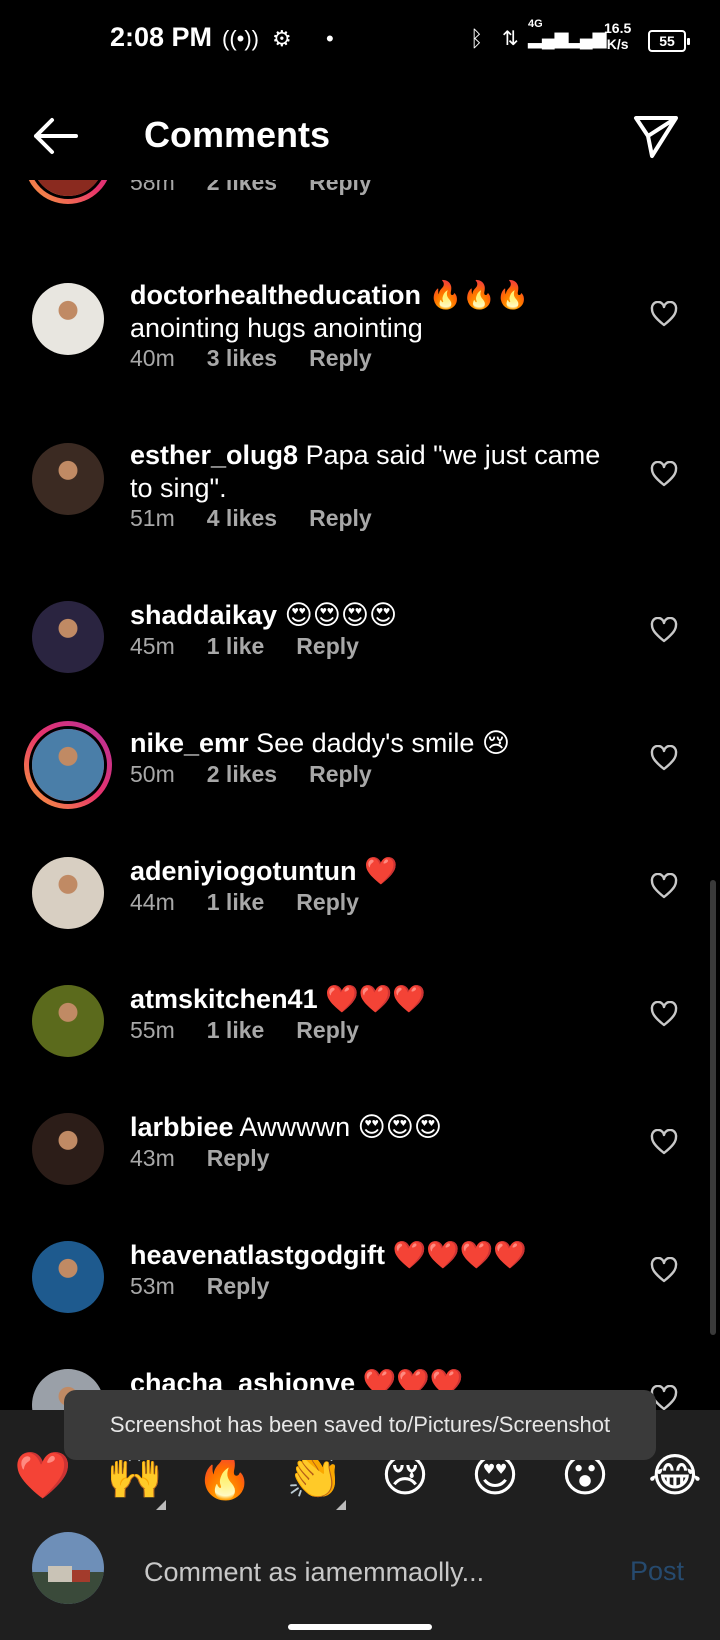  Describe the element at coordinates (182, 1127) in the screenshot. I see `comment-username: larbbiee` at that location.